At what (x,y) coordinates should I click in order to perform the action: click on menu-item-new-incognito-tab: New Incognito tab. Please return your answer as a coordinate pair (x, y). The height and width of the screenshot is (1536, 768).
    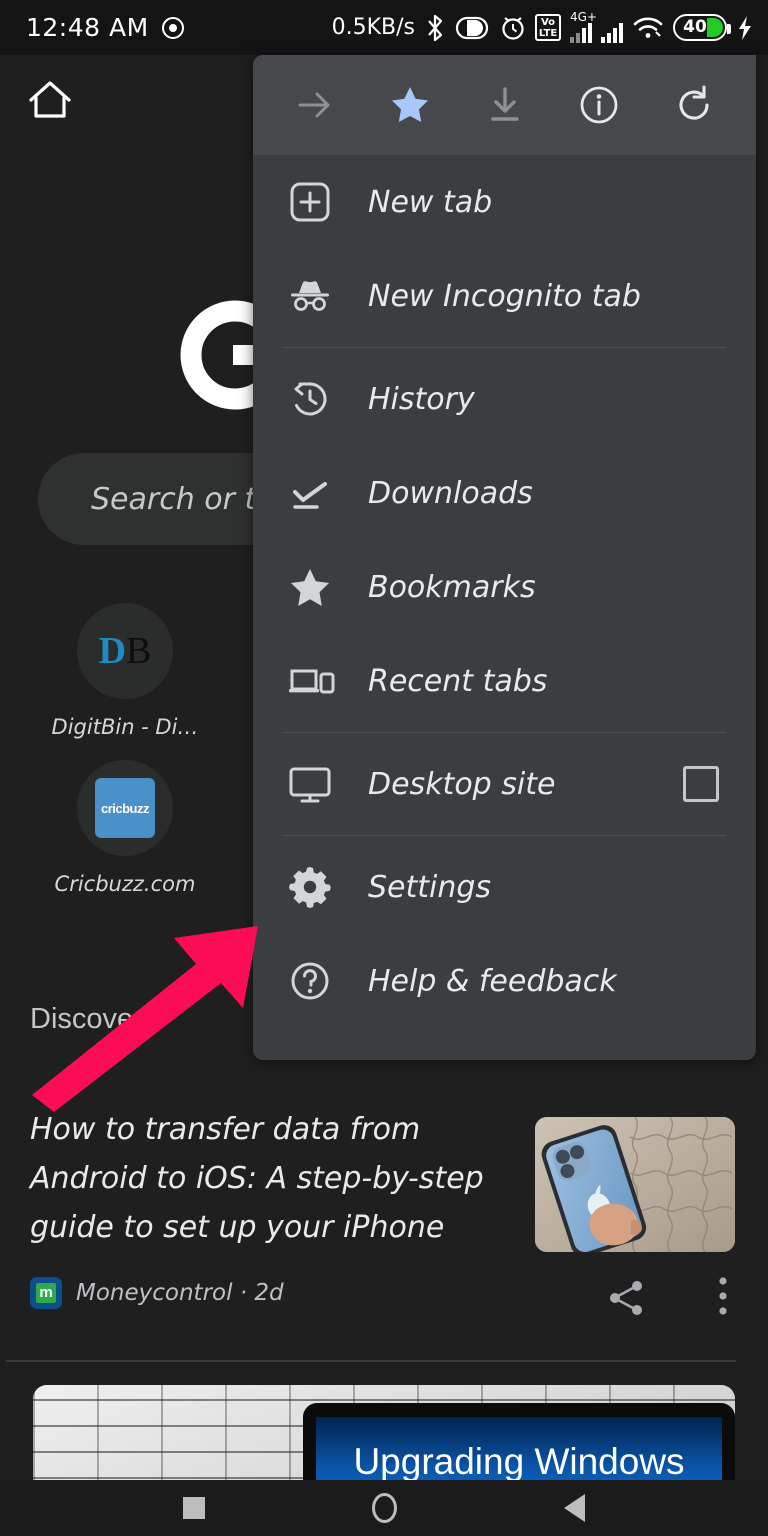
    Looking at the image, I should click on (504, 296).